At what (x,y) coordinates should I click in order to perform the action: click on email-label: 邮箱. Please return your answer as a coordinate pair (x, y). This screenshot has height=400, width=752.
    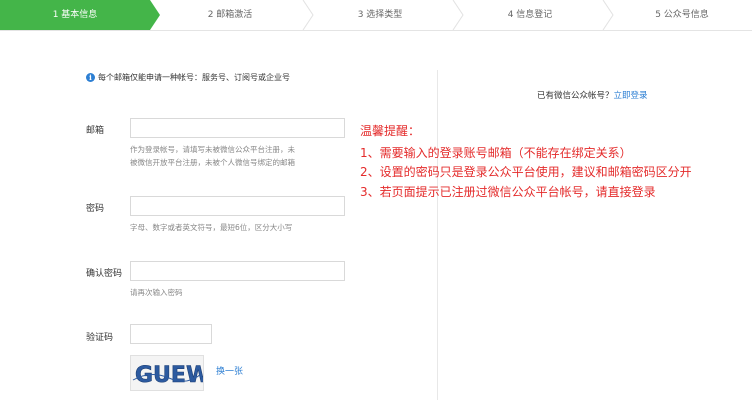
    Looking at the image, I should click on (95, 131).